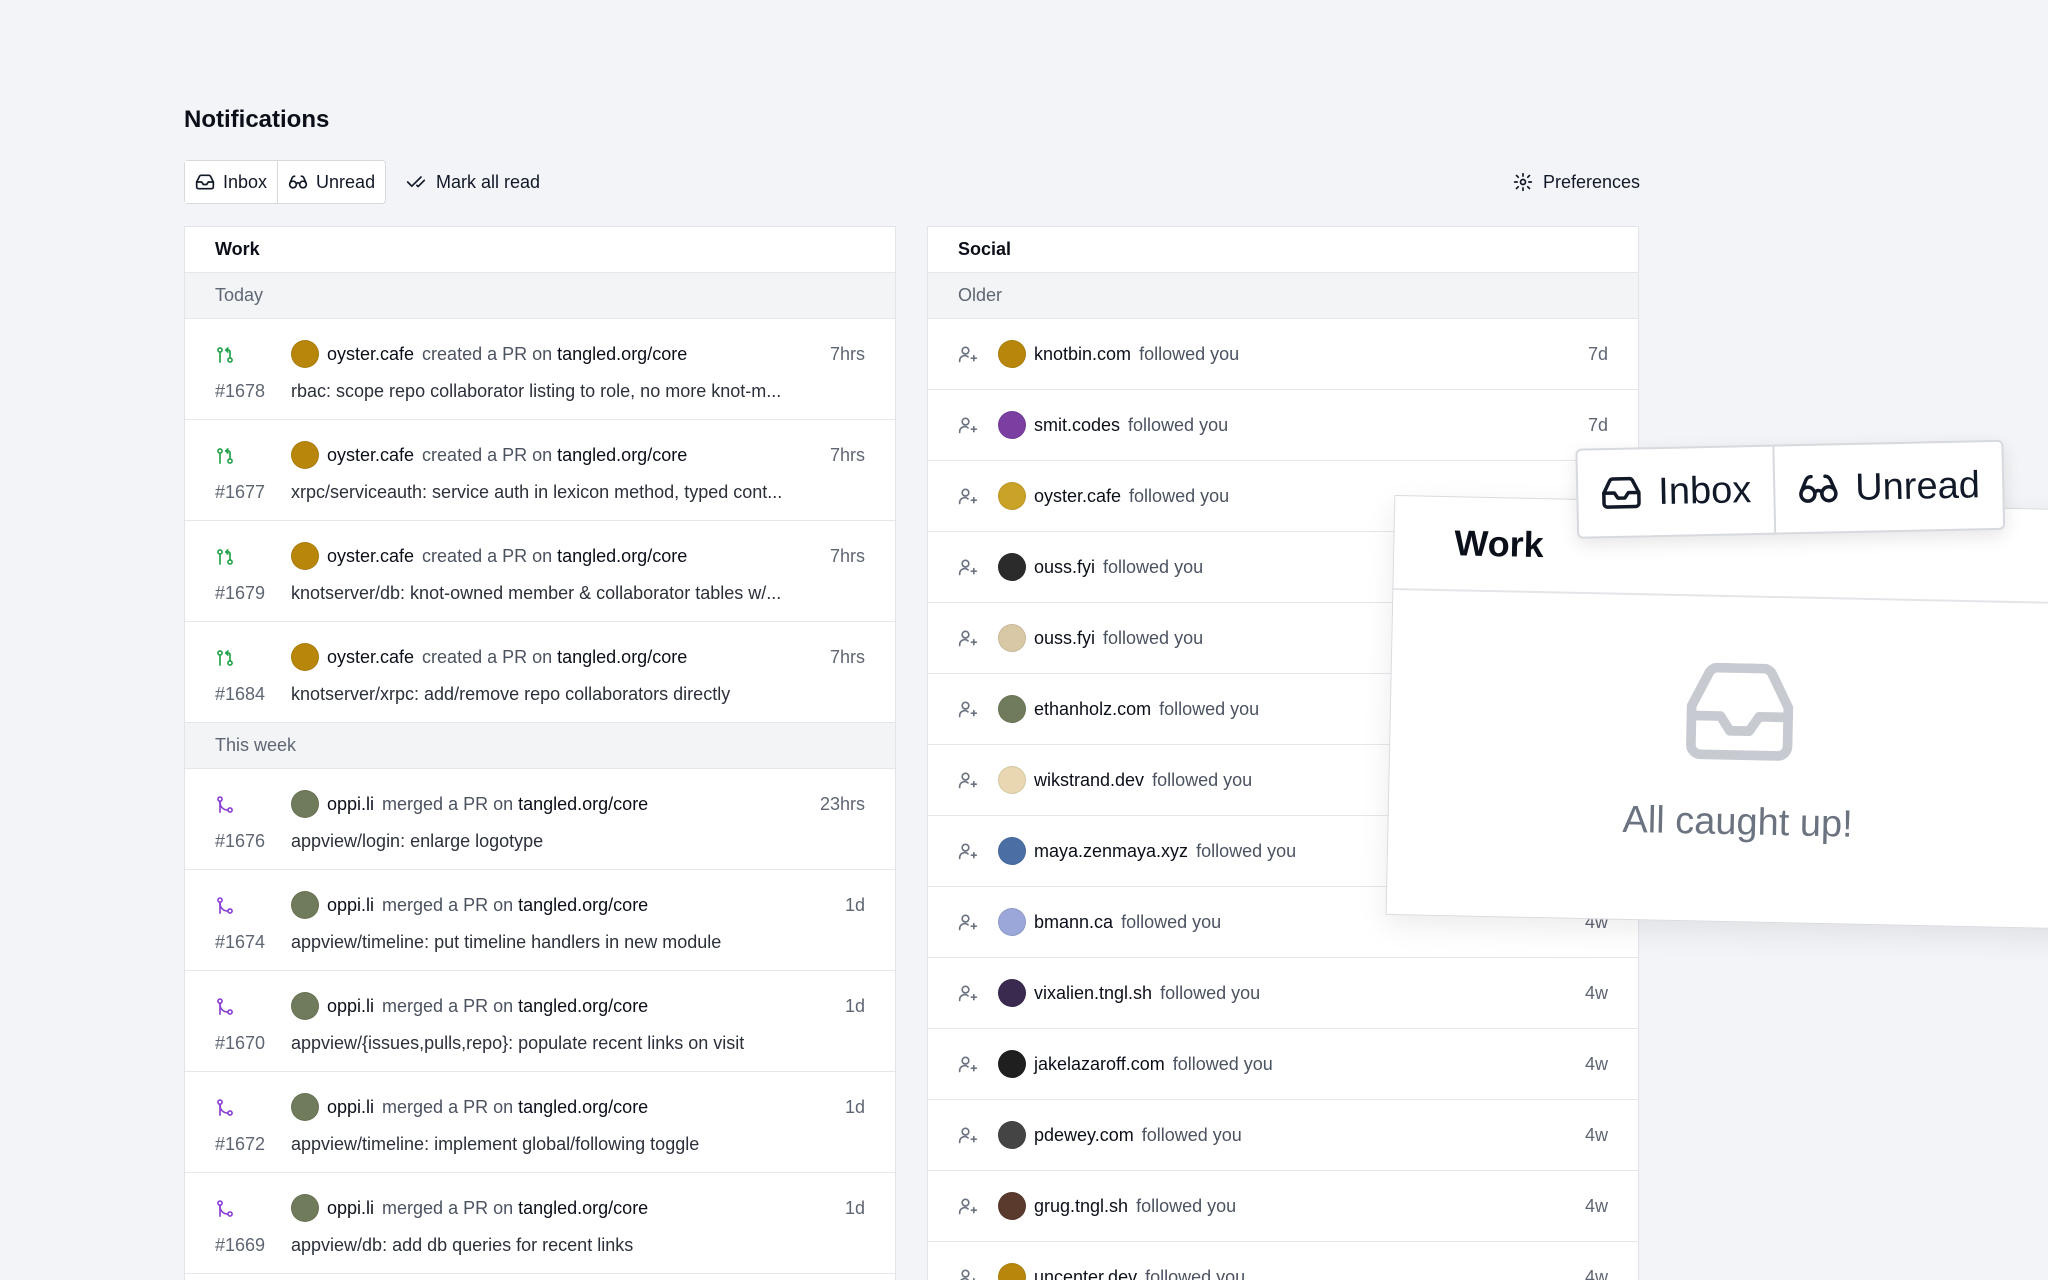 This screenshot has height=1280, width=2048. What do you see at coordinates (331, 182) in the screenshot?
I see `unread-tab: Unread` at bounding box center [331, 182].